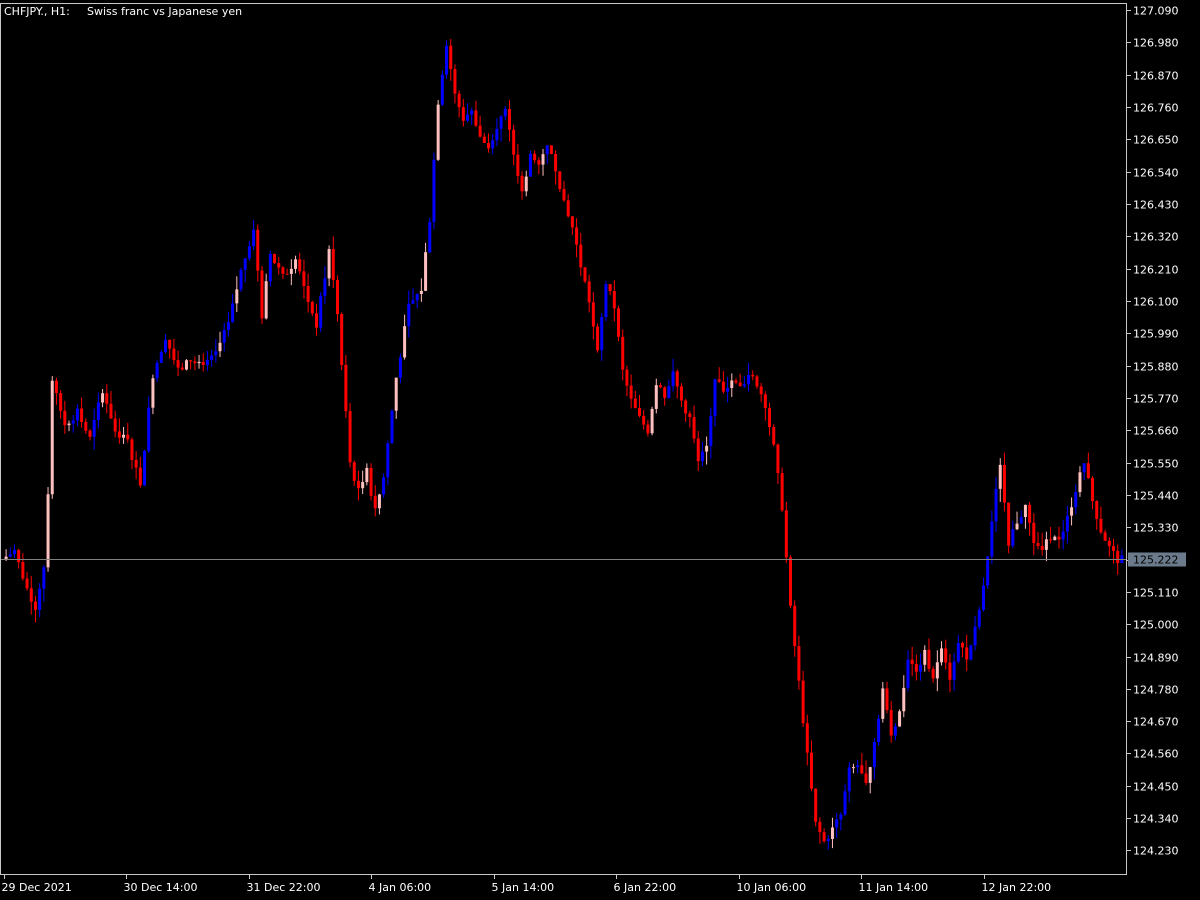 This screenshot has width=1200, height=900. What do you see at coordinates (1156, 787) in the screenshot?
I see `y-tick-label: 124.450` at bounding box center [1156, 787].